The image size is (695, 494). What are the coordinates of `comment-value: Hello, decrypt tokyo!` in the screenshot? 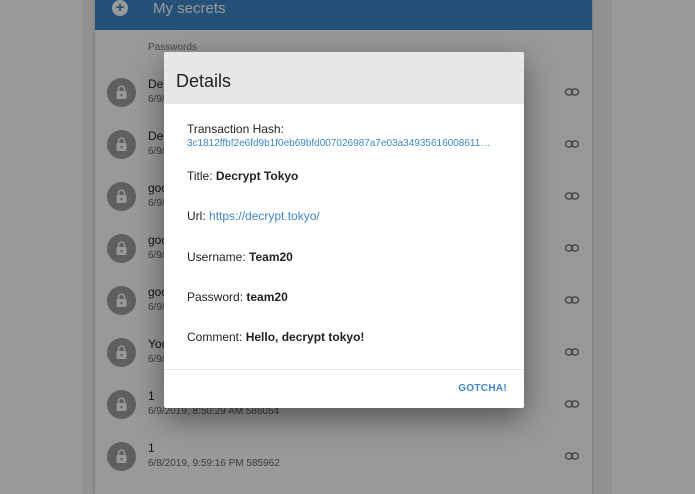 It's located at (305, 337).